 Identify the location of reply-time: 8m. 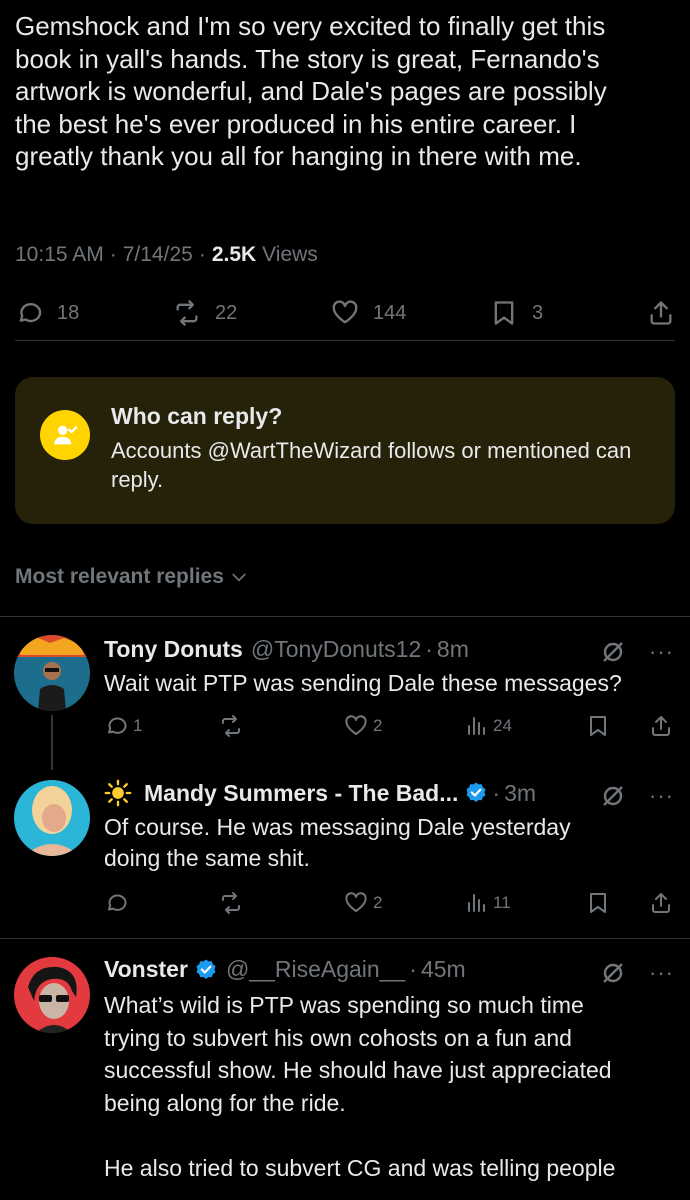
(453, 649).